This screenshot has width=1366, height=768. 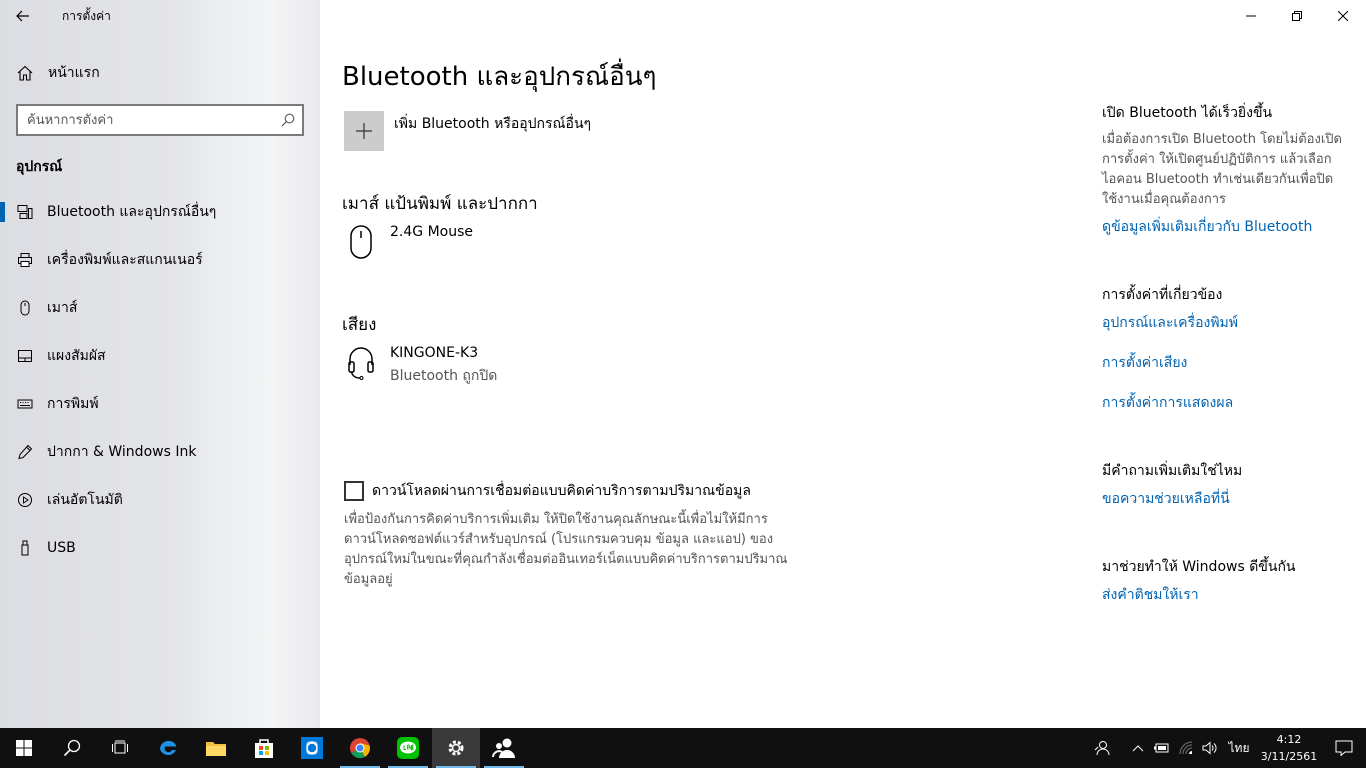 I want to click on sidebar-item-label: USB, so click(x=61, y=548).